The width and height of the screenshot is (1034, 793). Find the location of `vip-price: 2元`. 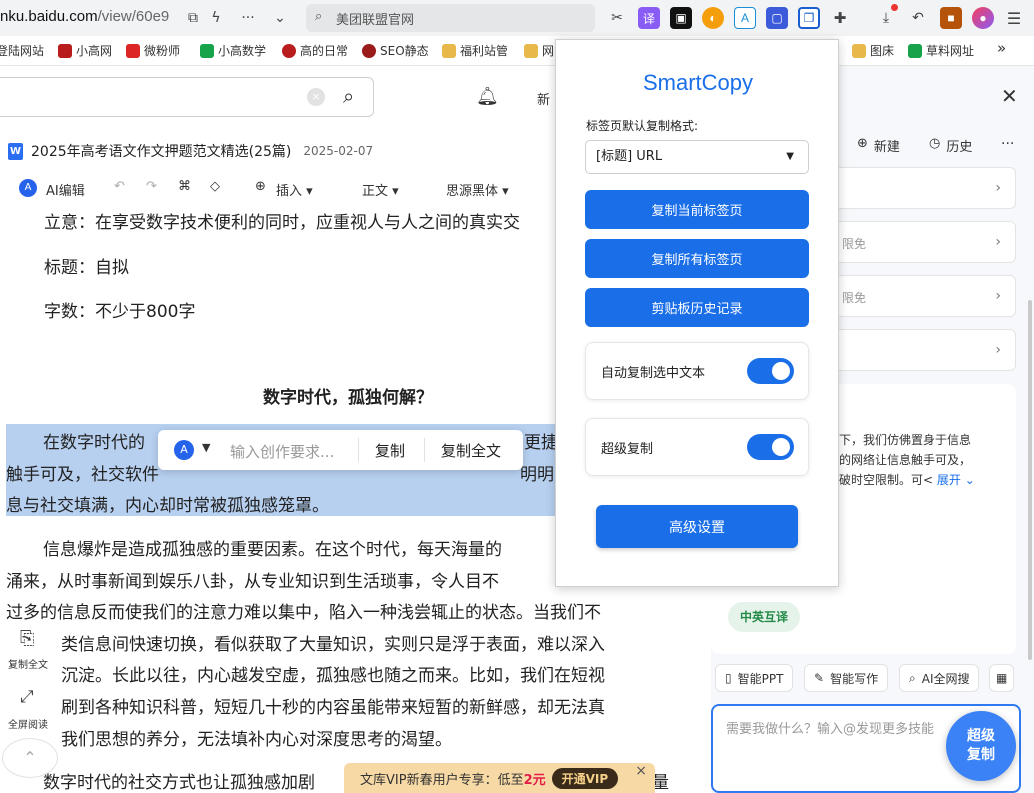

vip-price: 2元 is located at coordinates (534, 780).